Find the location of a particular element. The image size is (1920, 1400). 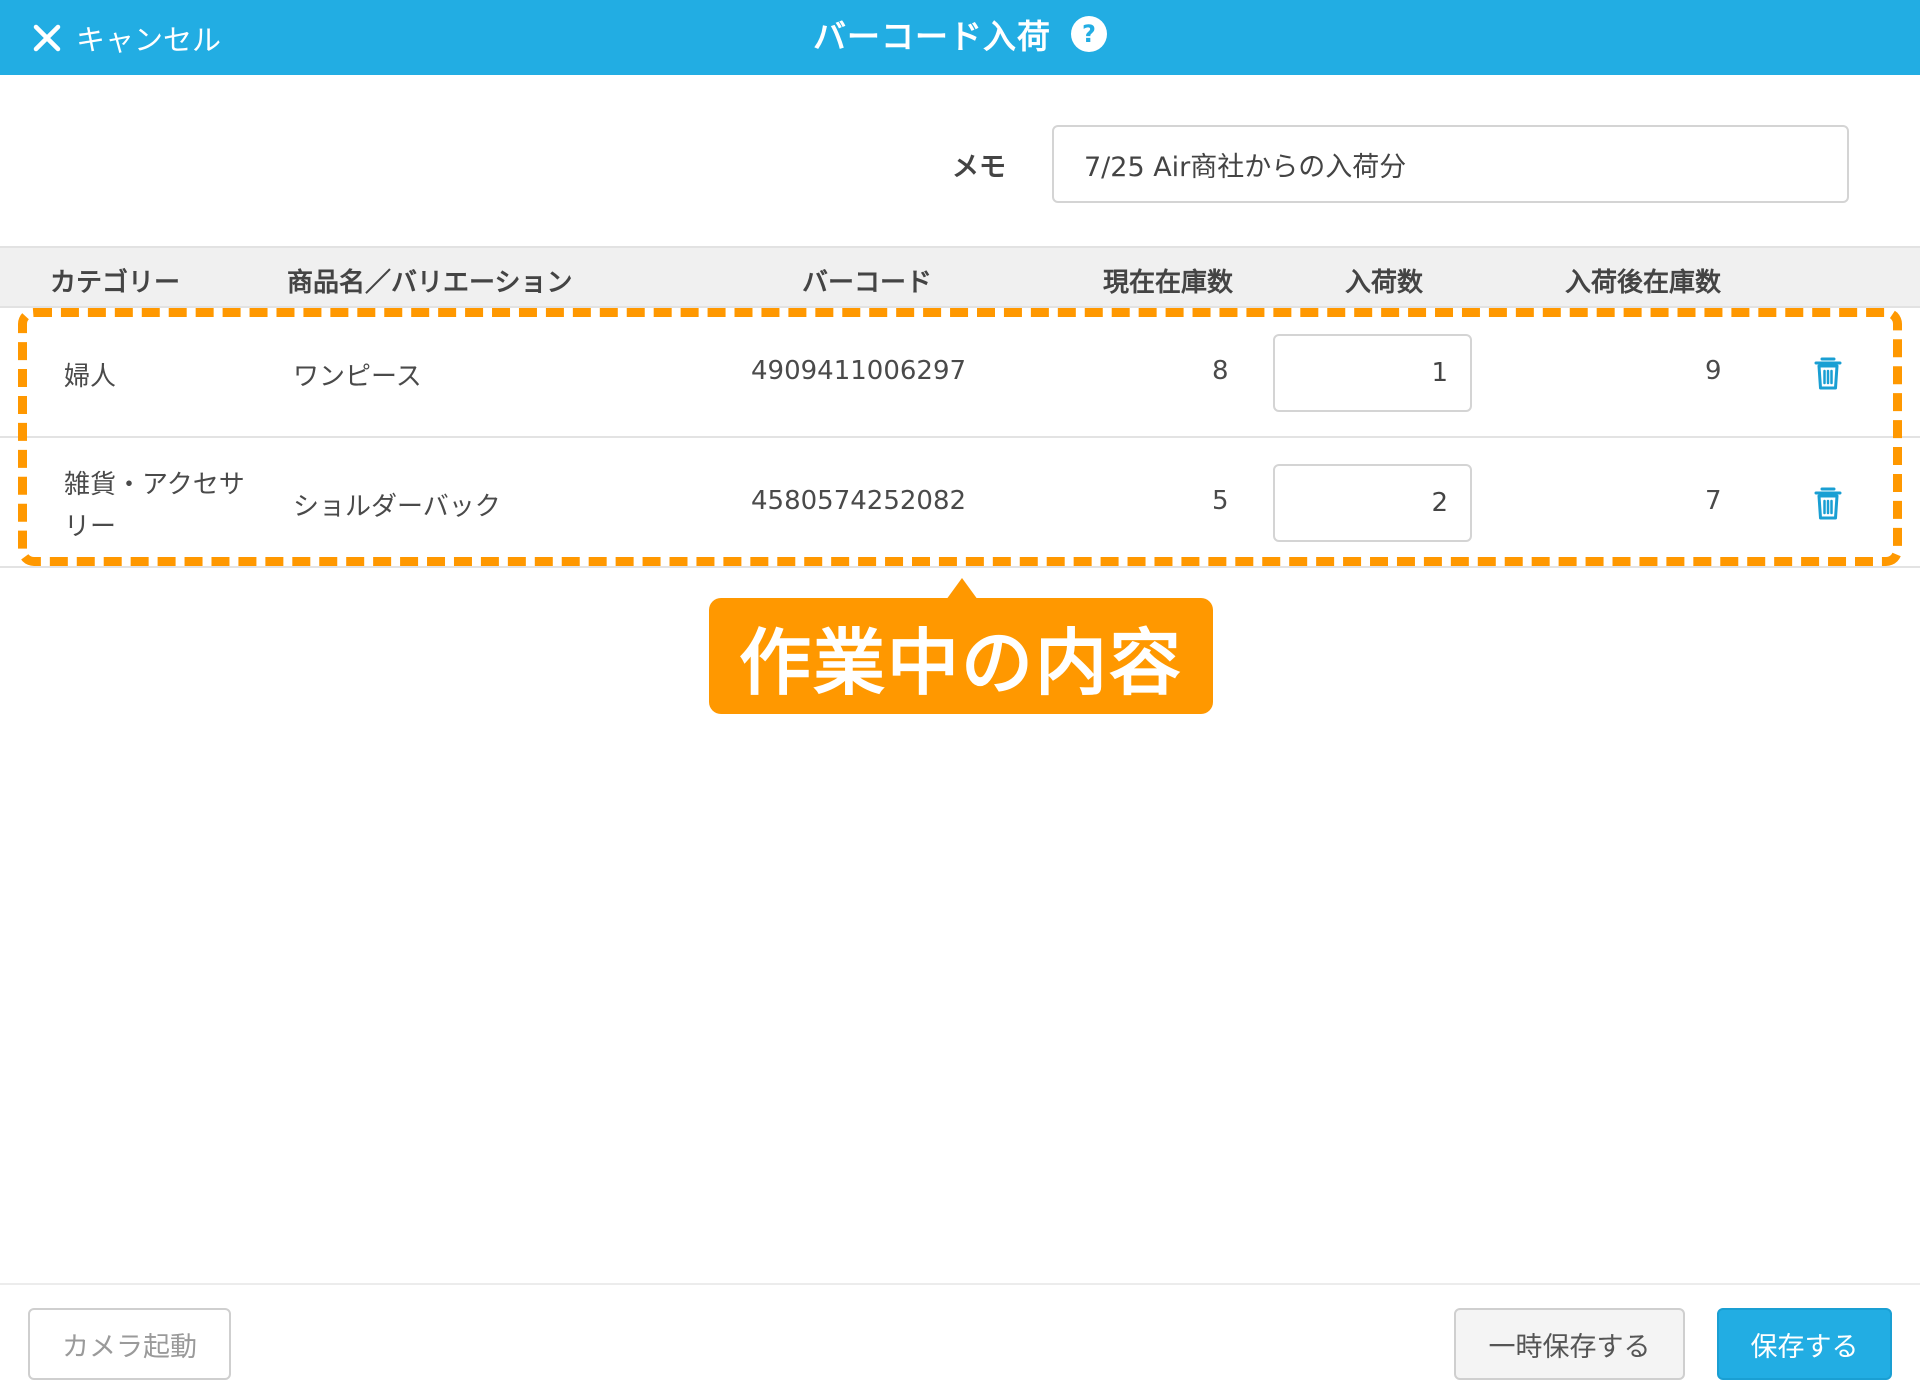

current-stock-cell: 5 is located at coordinates (1220, 501).